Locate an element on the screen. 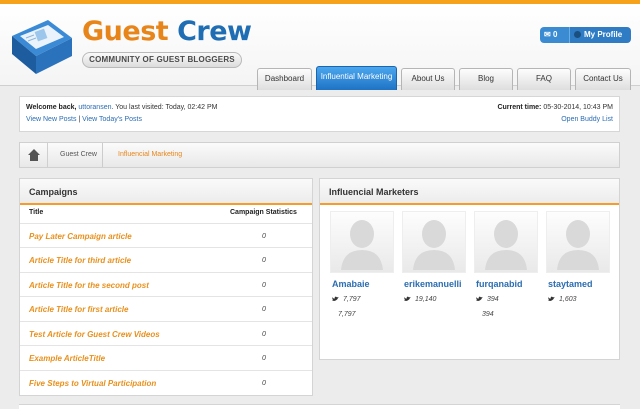 The image size is (640, 409). tab-contact-us: Contact Us is located at coordinates (603, 79).